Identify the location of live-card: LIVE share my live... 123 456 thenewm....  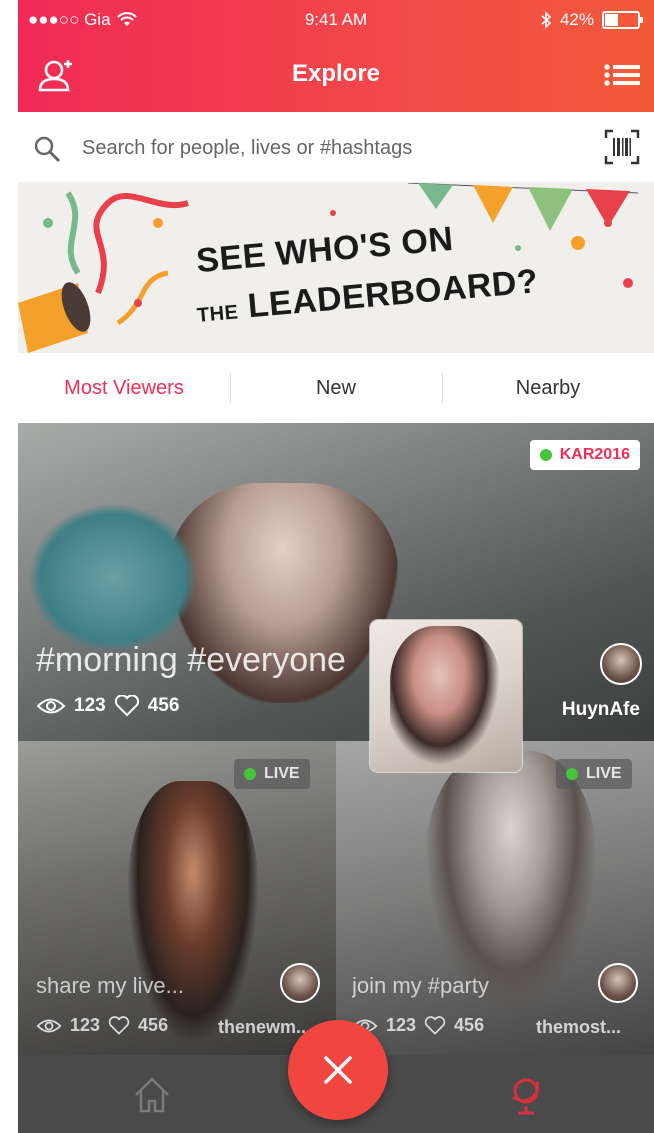
(177, 898).